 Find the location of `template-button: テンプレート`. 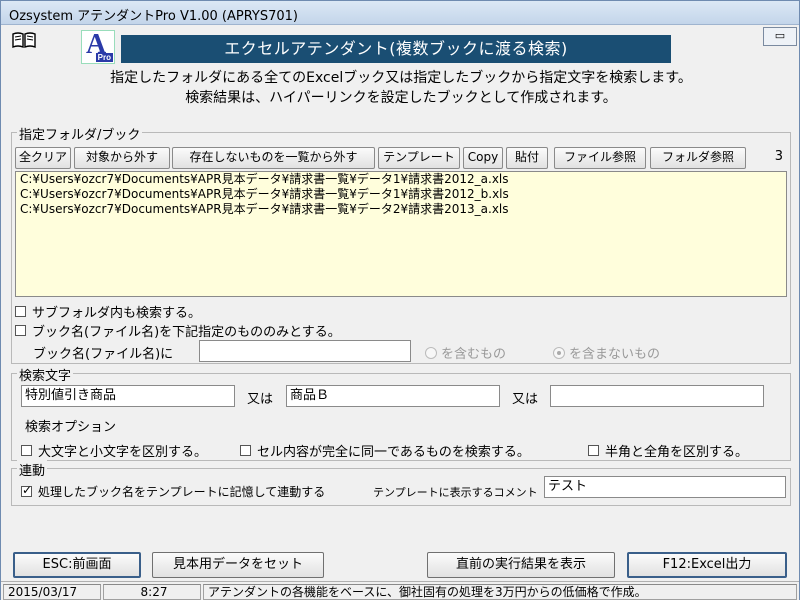

template-button: テンプレート is located at coordinates (419, 158).